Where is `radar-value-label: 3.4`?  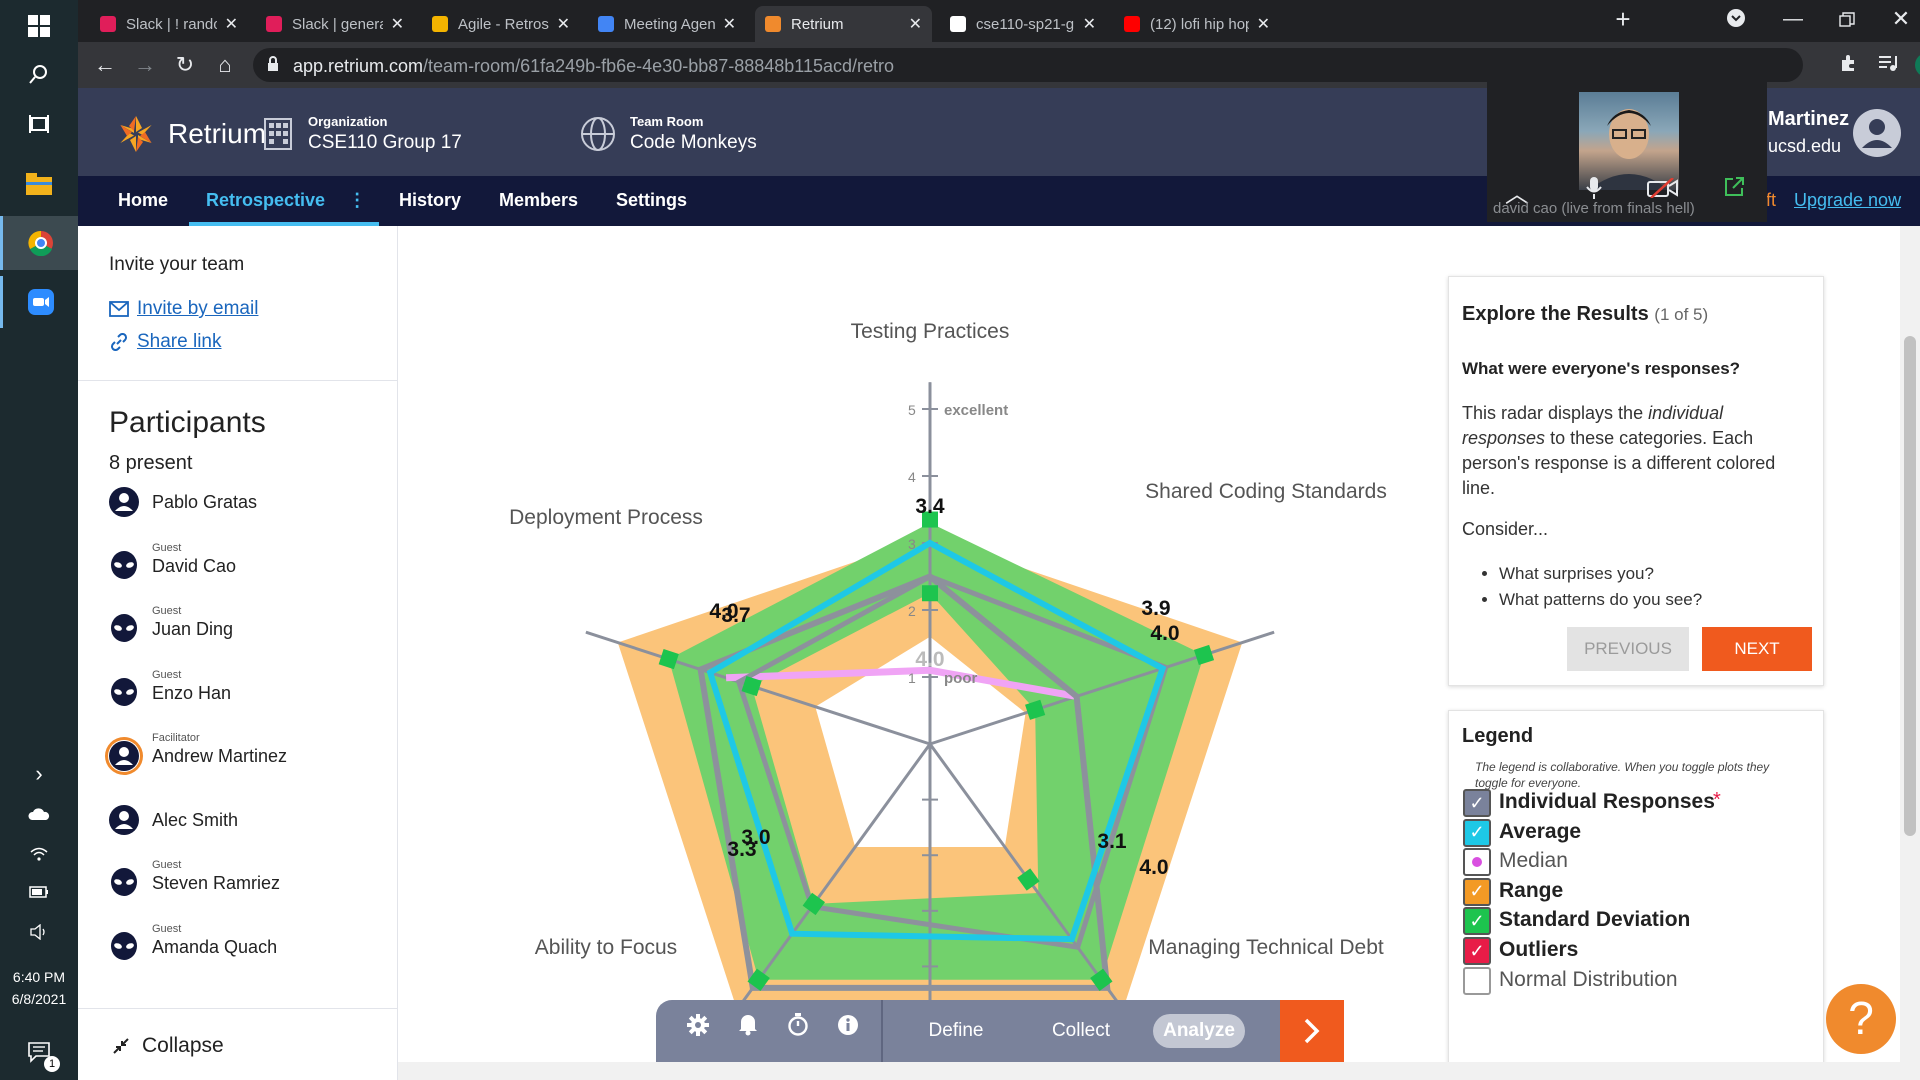
radar-value-label: 3.4 is located at coordinates (930, 506).